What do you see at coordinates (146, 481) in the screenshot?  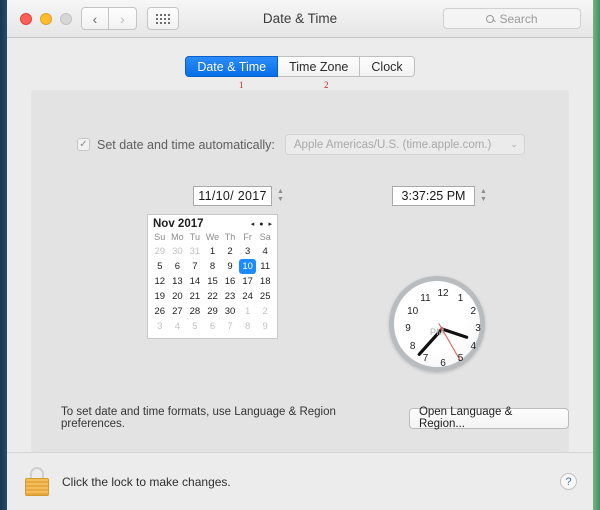 I see `lock-hint-text: Click the lock to make changes.` at bounding box center [146, 481].